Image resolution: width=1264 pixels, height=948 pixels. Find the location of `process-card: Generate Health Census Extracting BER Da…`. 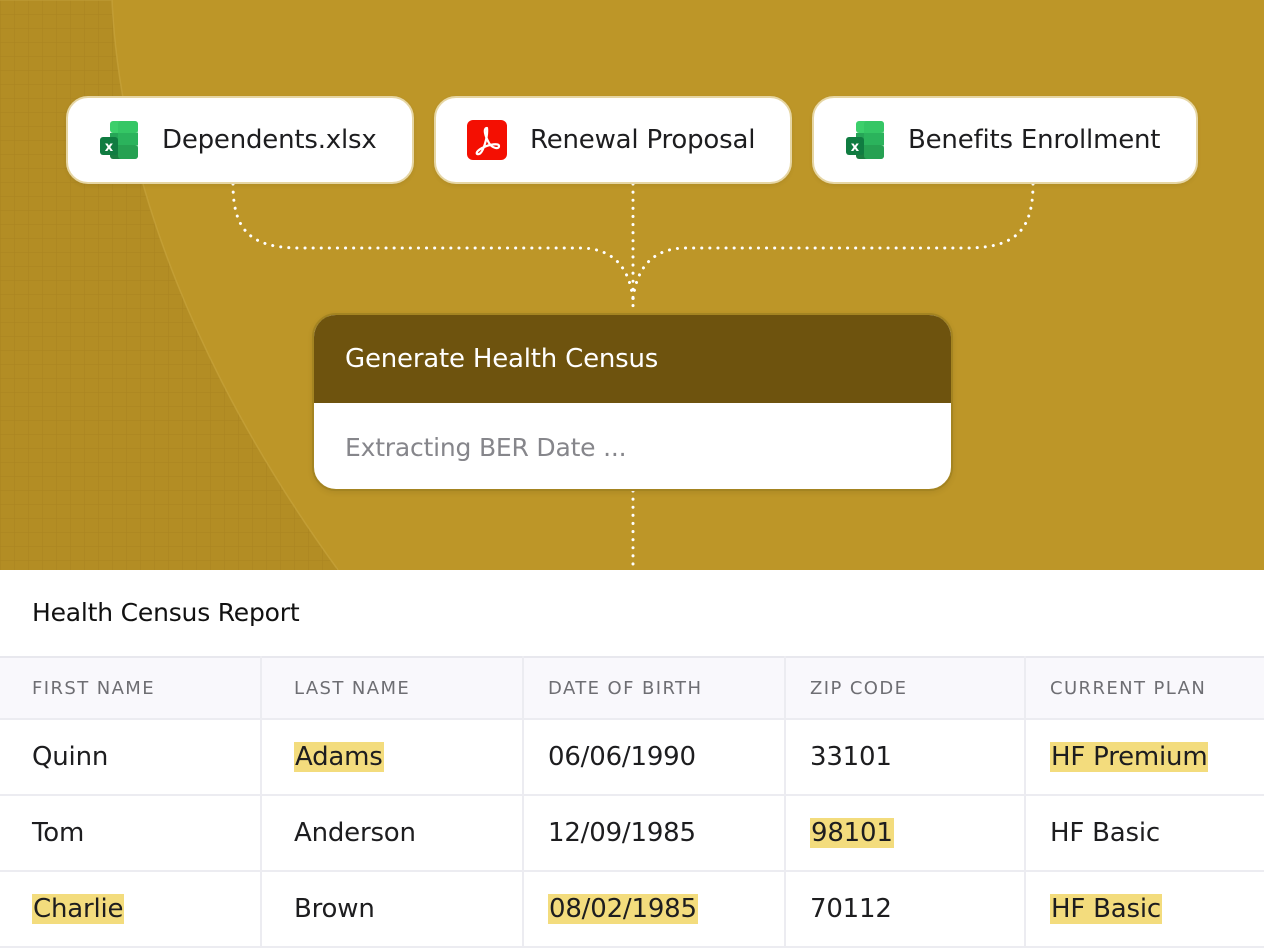

process-card: Generate Health Census Extracting BER Da… is located at coordinates (632, 402).